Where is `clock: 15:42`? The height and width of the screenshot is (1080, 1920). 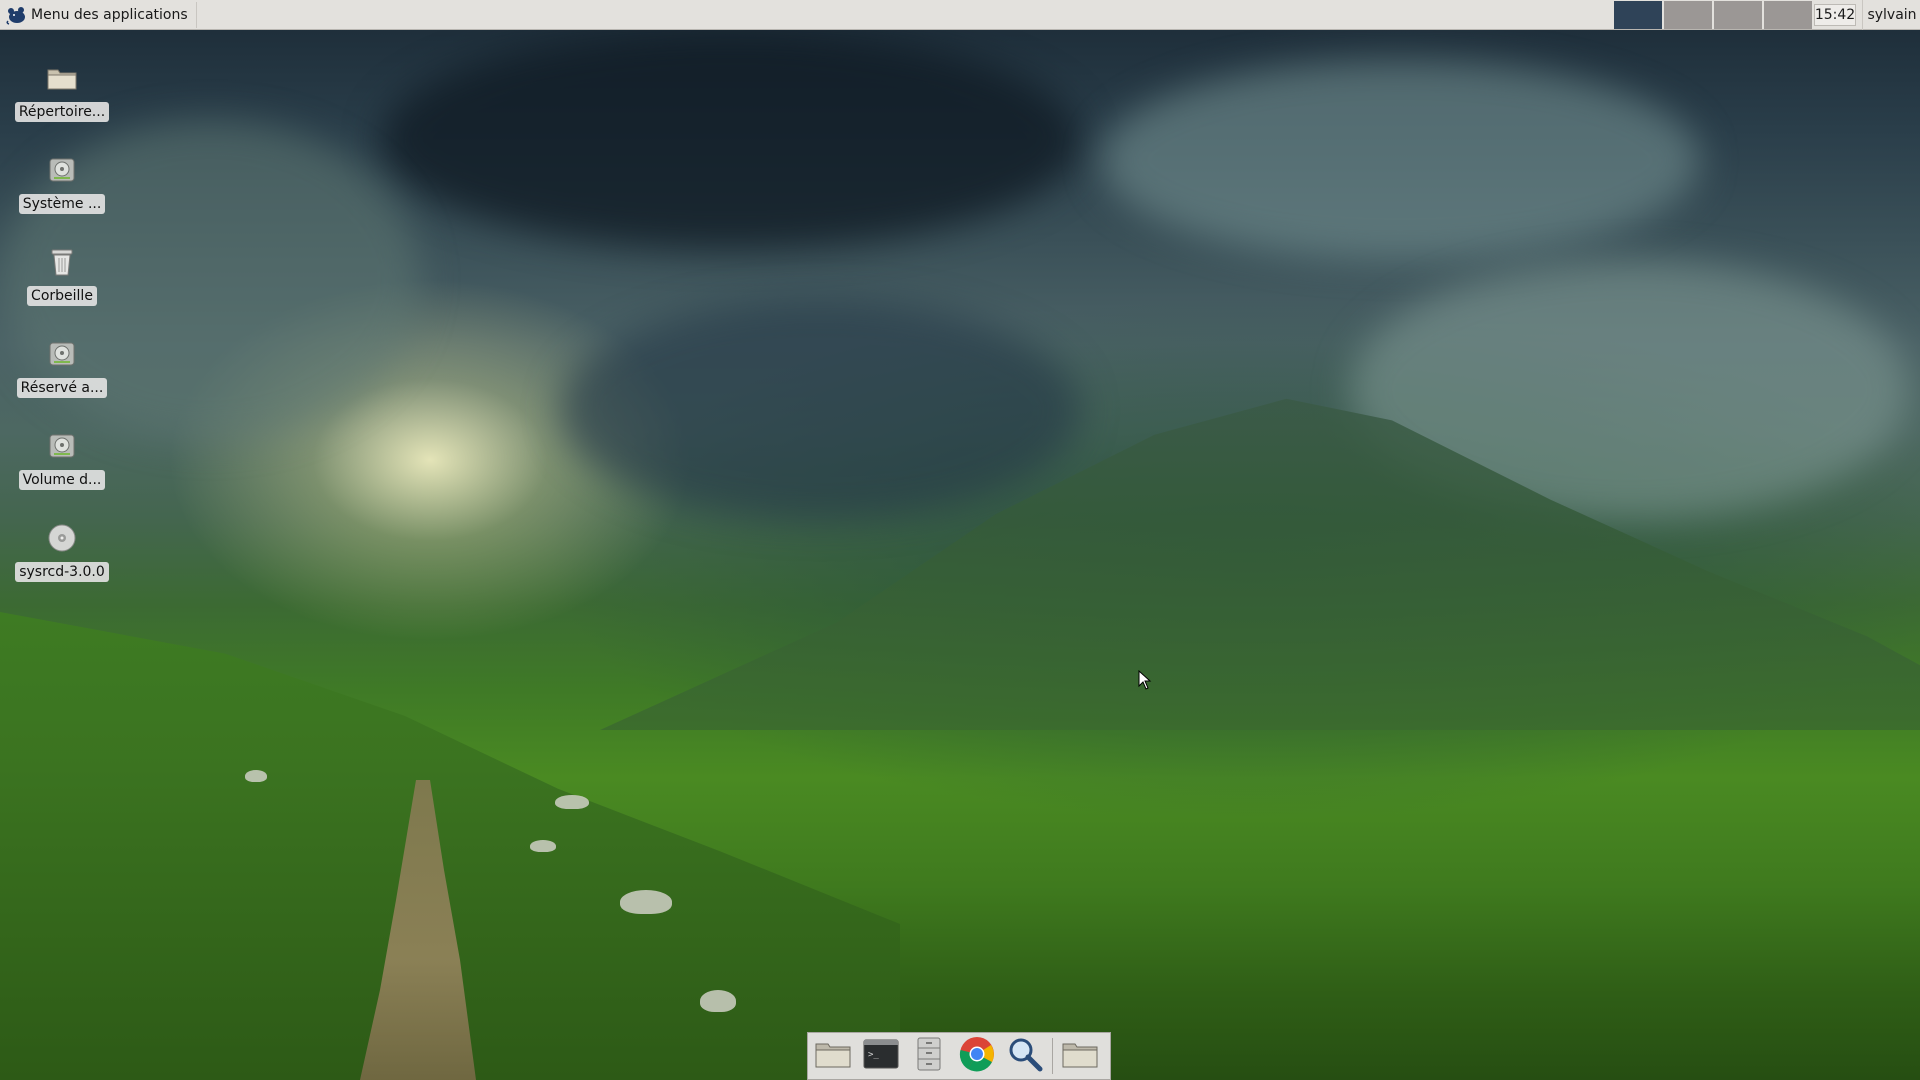
clock: 15:42 is located at coordinates (1835, 15).